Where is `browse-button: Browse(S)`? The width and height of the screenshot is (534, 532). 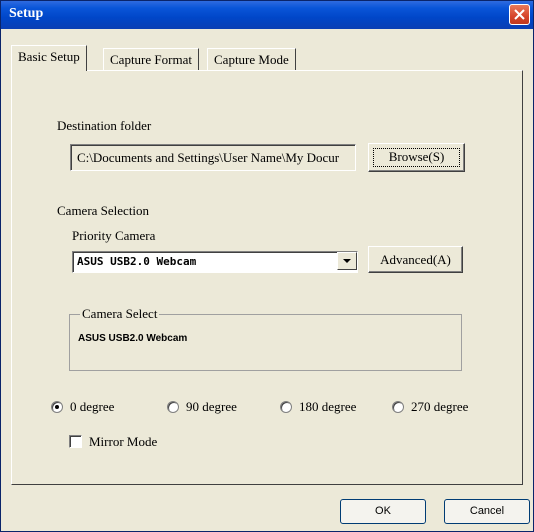 browse-button: Browse(S) is located at coordinates (416, 157).